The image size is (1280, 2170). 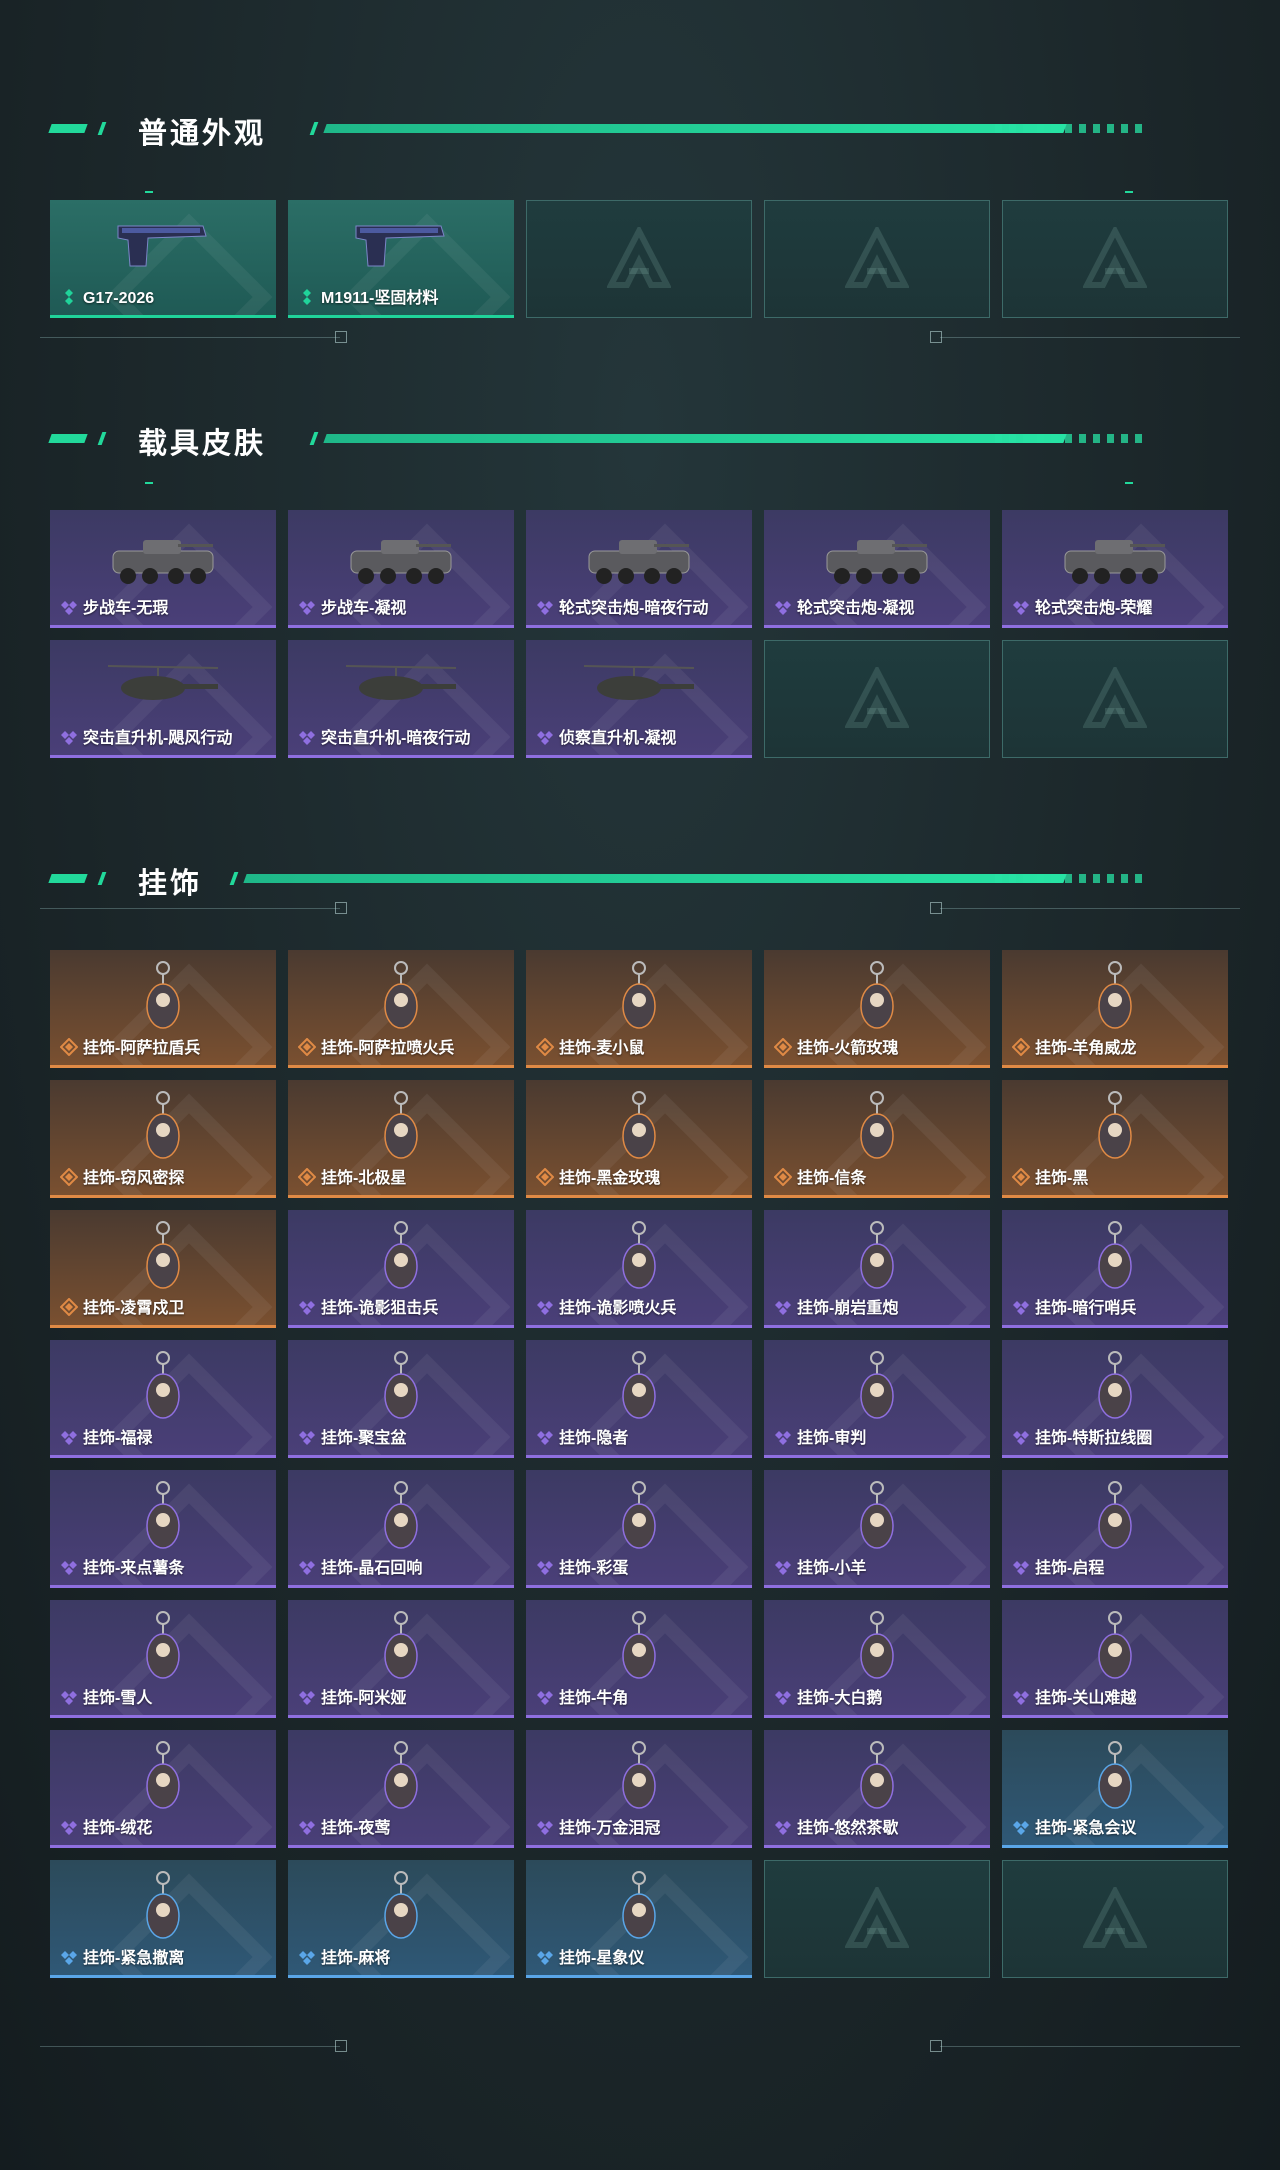 What do you see at coordinates (401, 1269) in the screenshot?
I see `item-card: 挂饰-诡影狙击兵` at bounding box center [401, 1269].